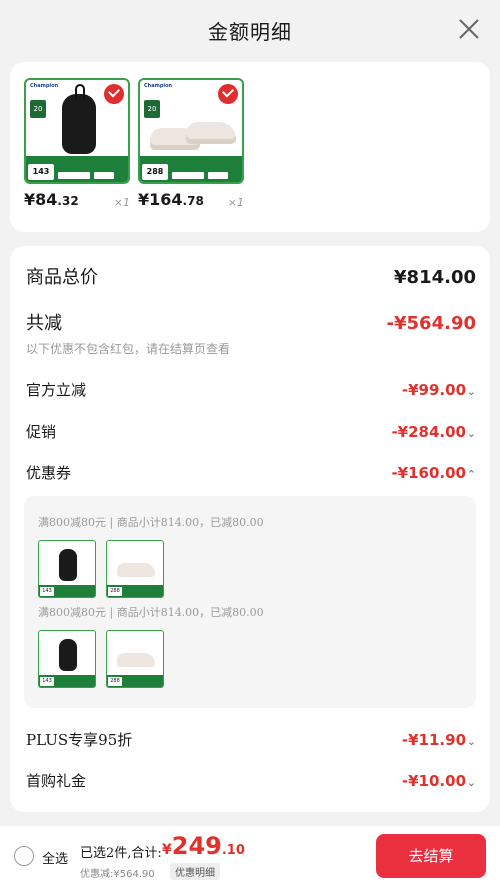  I want to click on discount-row-coupon: 优惠券 -¥160.00⌃, so click(251, 473).